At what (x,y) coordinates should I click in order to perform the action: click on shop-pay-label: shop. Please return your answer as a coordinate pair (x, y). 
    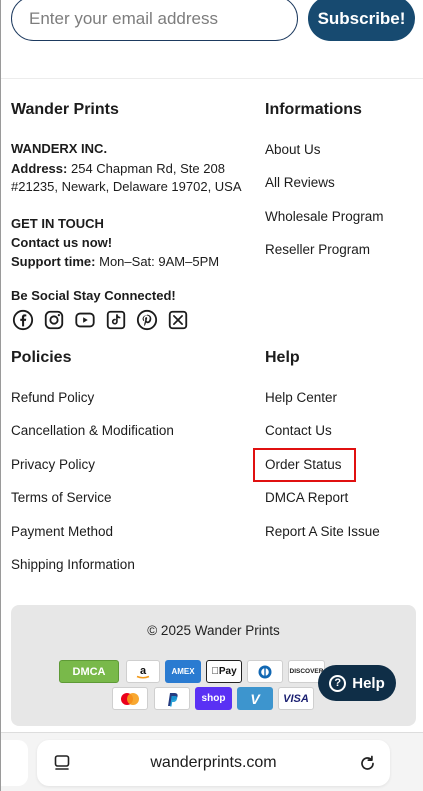
    Looking at the image, I should click on (213, 698).